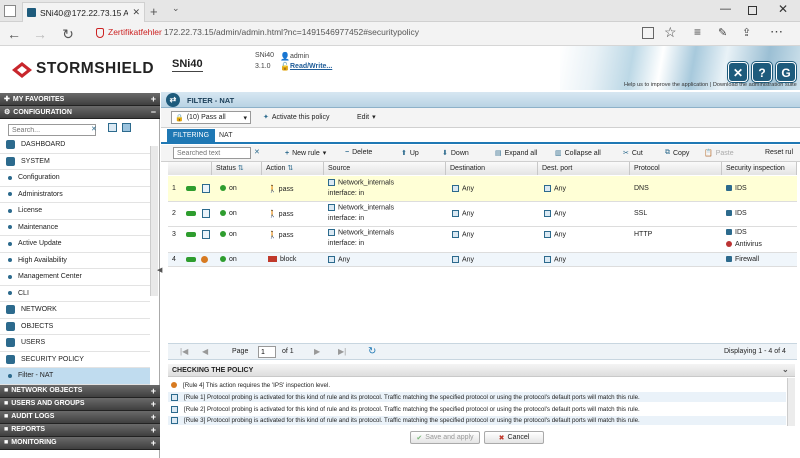 The image size is (800, 458). What do you see at coordinates (482, 260) in the screenshot?
I see `table-row: 4 on block Any Any Any Firewall` at bounding box center [482, 260].